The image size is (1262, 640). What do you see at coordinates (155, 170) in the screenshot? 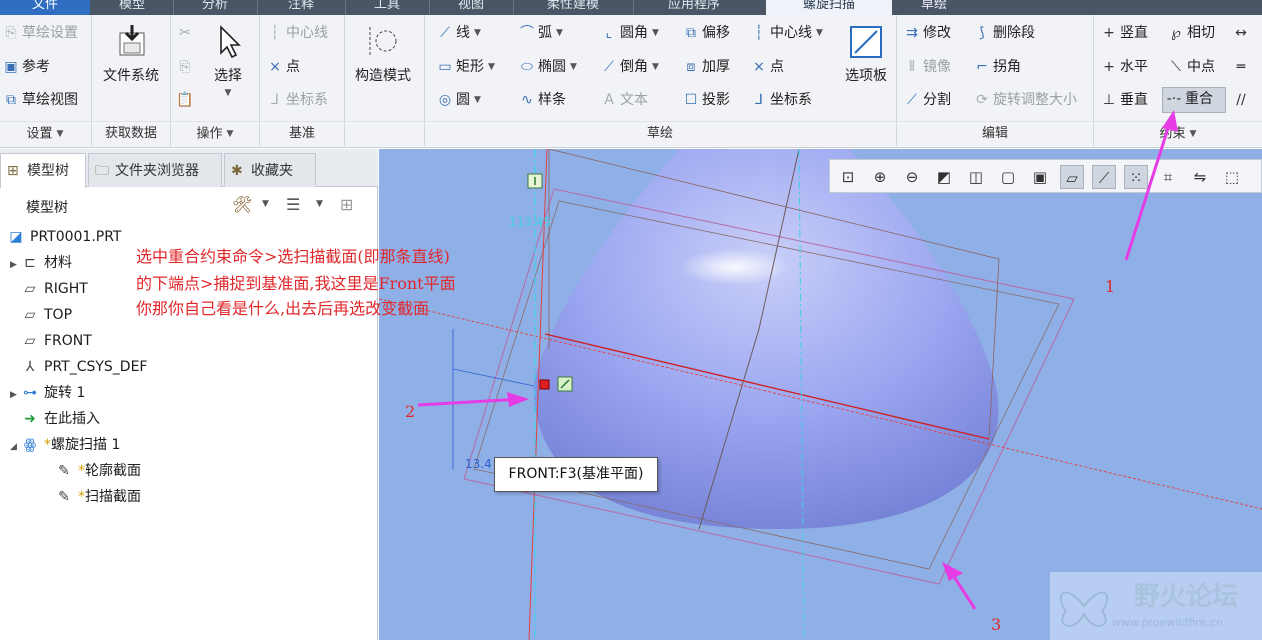
I see `tab-folder-browser: 🗀 文件夹浏览器` at bounding box center [155, 170].